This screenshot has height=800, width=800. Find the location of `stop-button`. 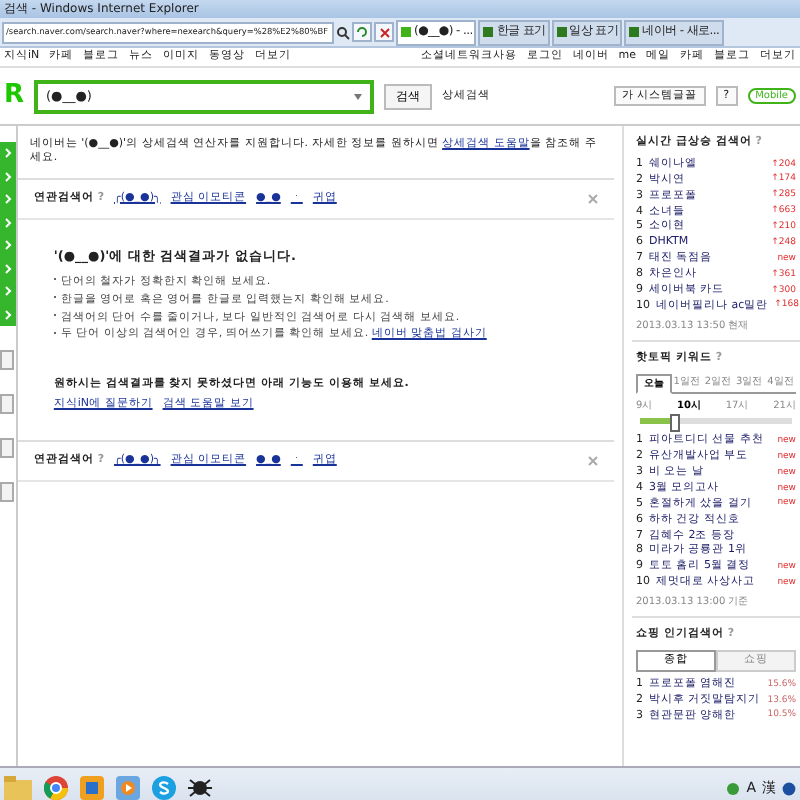

stop-button is located at coordinates (384, 32).